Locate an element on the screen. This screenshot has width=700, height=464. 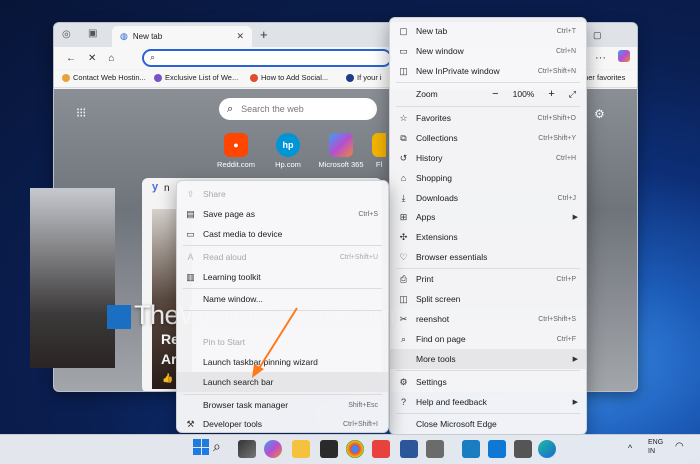
quick-link-microsoft-365: Microsoft 365 is located at coordinates (341, 151).